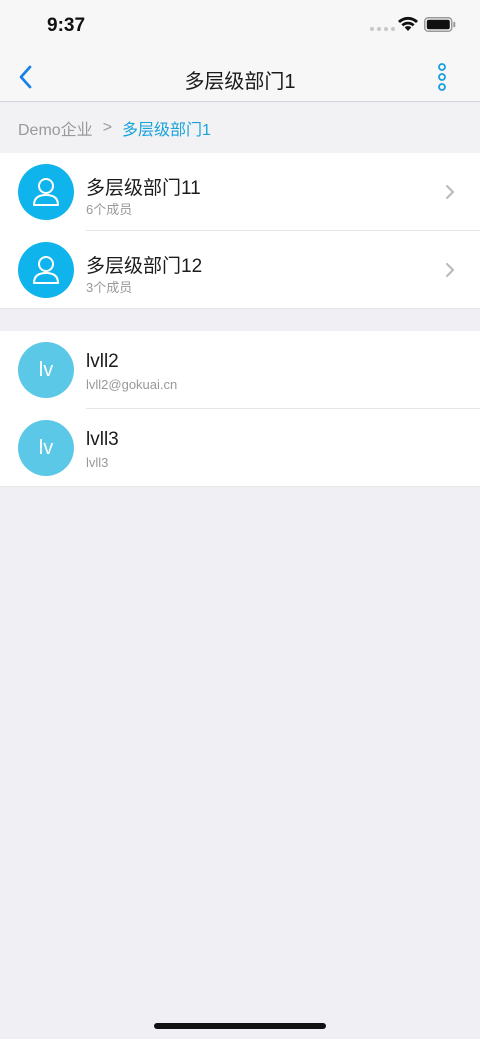 The image size is (480, 1039). I want to click on member-name: lvll3, so click(102, 439).